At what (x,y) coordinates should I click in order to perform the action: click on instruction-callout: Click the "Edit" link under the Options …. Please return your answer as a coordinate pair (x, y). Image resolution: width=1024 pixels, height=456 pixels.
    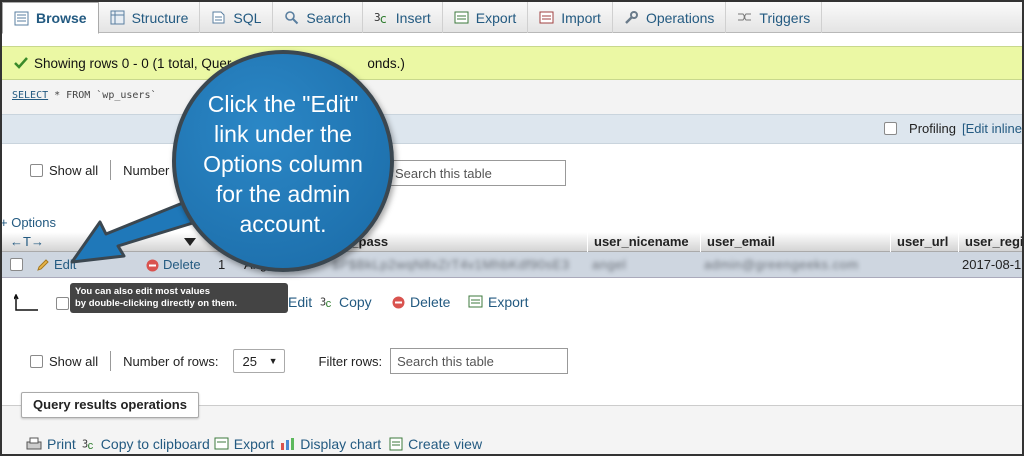
    Looking at the image, I should click on (283, 161).